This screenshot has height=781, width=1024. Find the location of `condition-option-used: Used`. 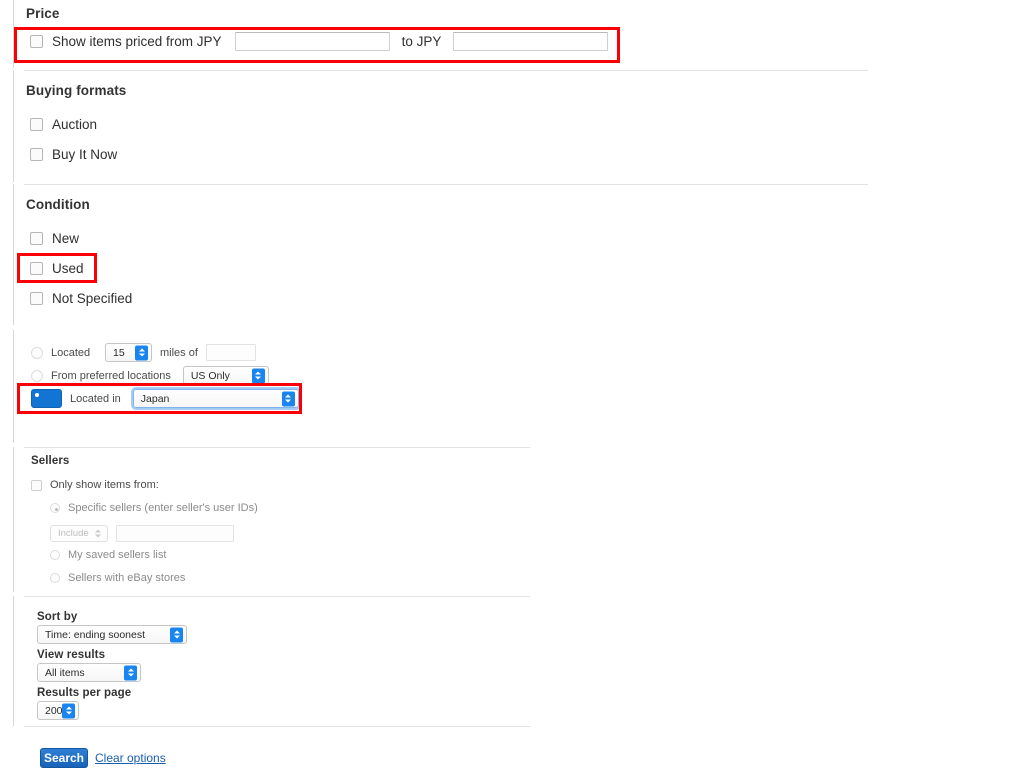

condition-option-used: Used is located at coordinates (57, 268).